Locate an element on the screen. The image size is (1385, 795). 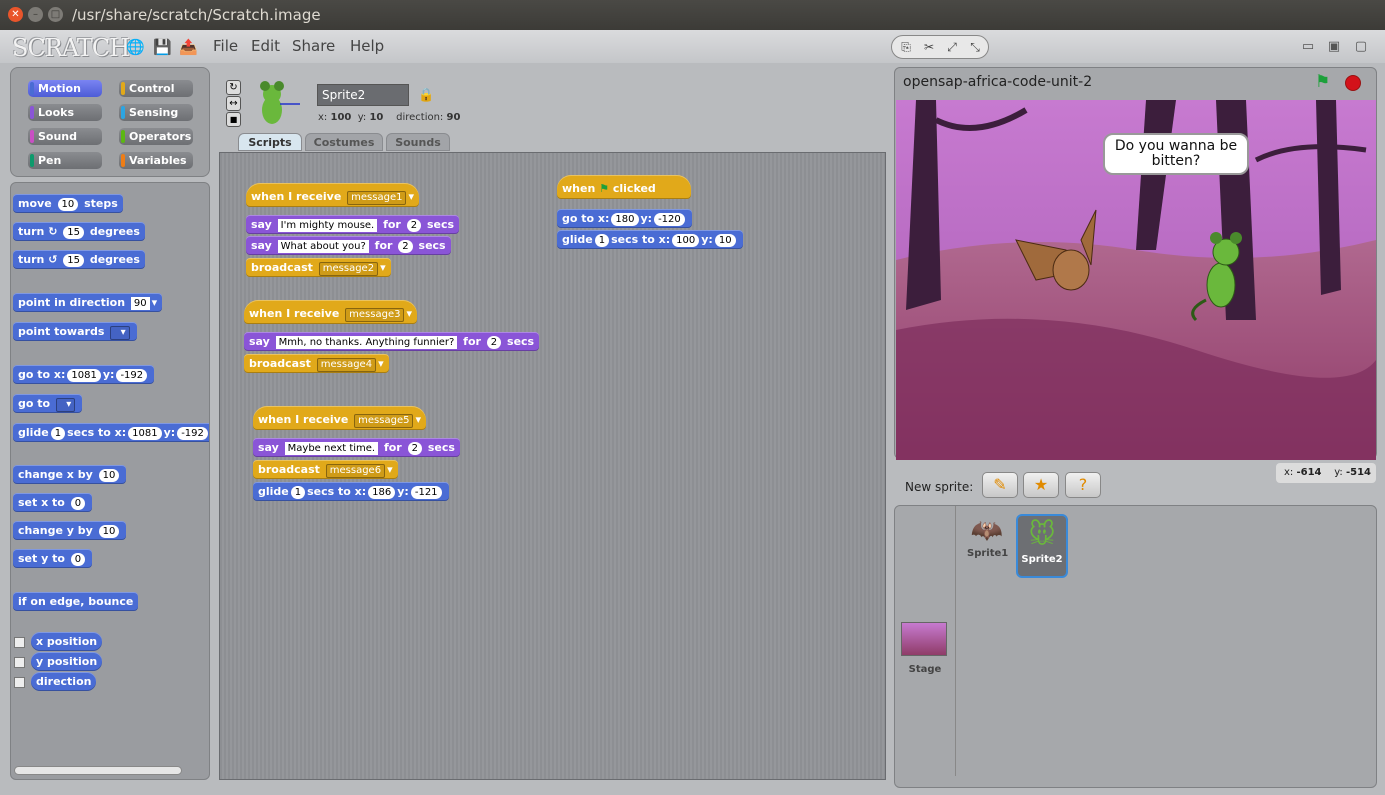
category-variables: Variables is located at coordinates (156, 160).